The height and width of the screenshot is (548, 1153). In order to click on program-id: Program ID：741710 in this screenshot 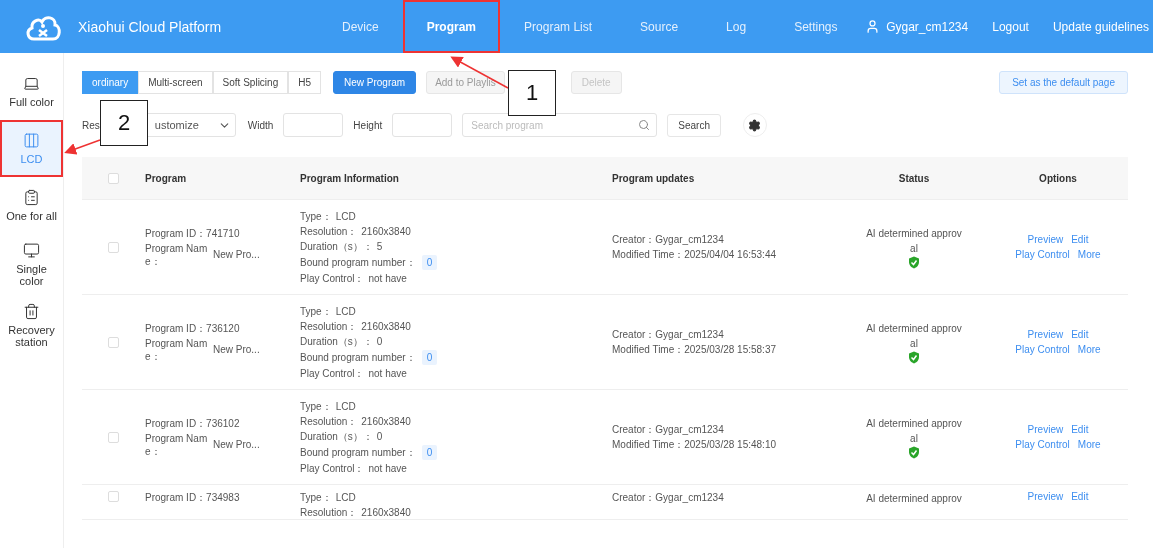, I will do `click(193, 233)`.